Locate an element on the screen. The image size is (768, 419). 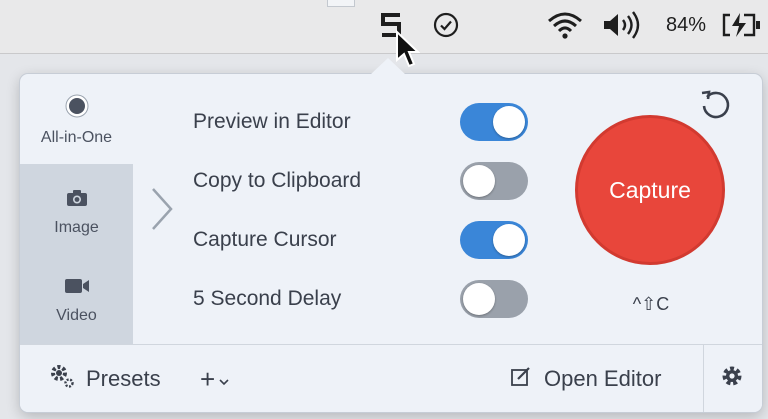
edit-icon is located at coordinates (521, 379).